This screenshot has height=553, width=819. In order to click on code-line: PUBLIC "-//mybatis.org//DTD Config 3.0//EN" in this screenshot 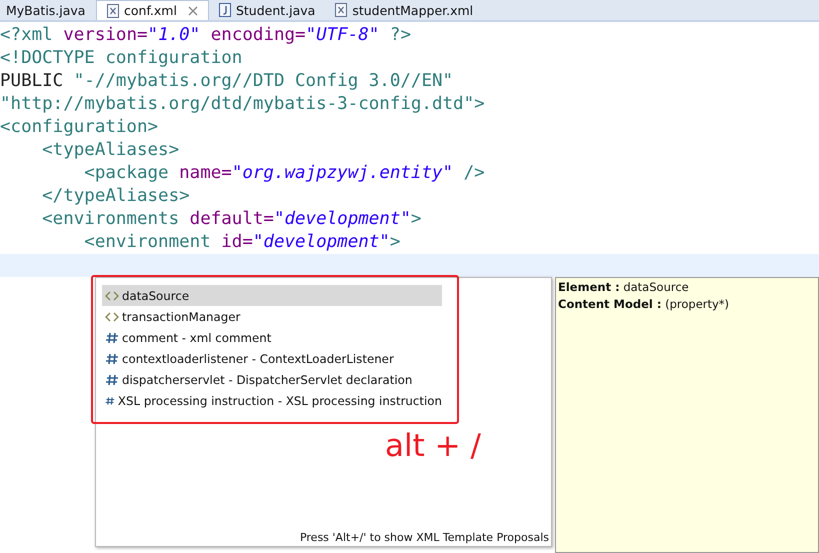, I will do `click(227, 81)`.